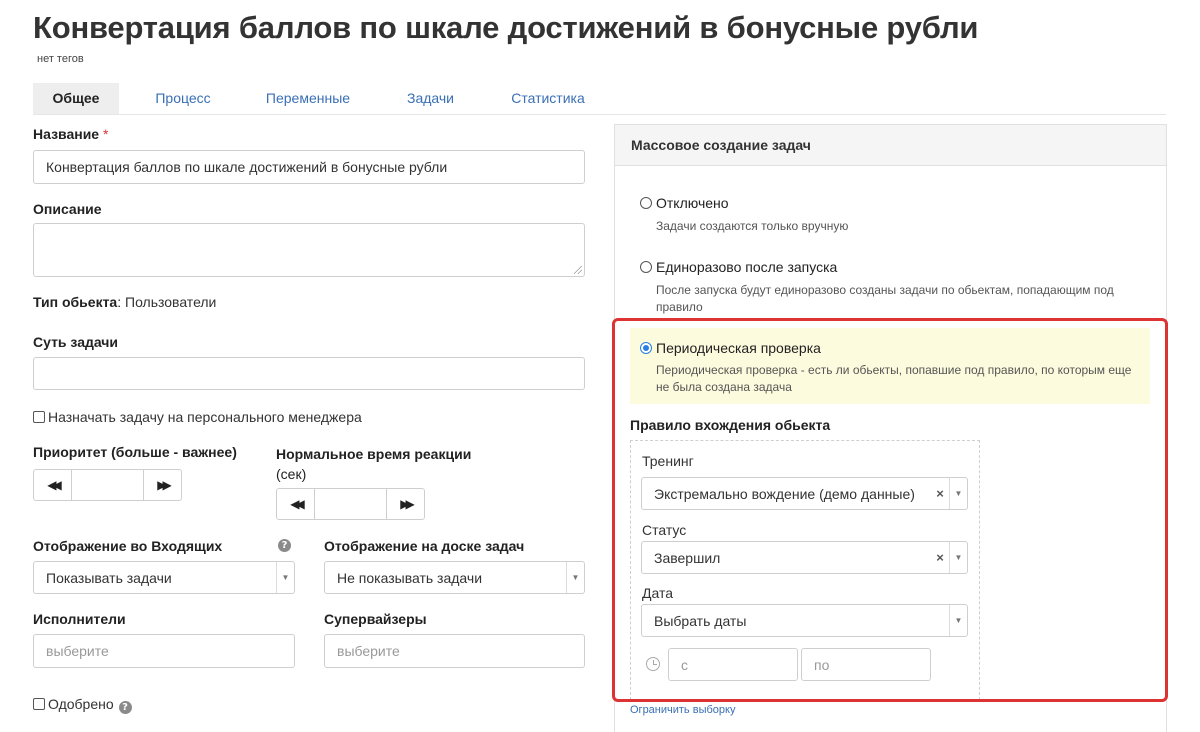  Describe the element at coordinates (752, 226) in the screenshot. I see `option-disabled-hint: Задачи создаются только вручную` at that location.